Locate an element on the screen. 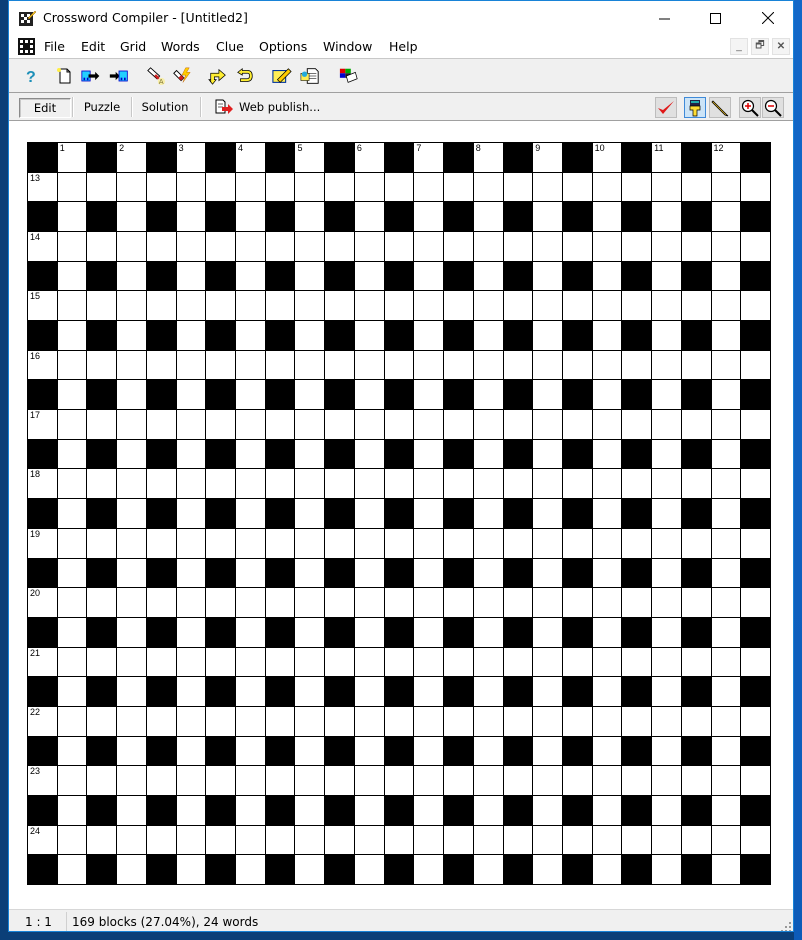  grid-cell: 16 is located at coordinates (42, 365).